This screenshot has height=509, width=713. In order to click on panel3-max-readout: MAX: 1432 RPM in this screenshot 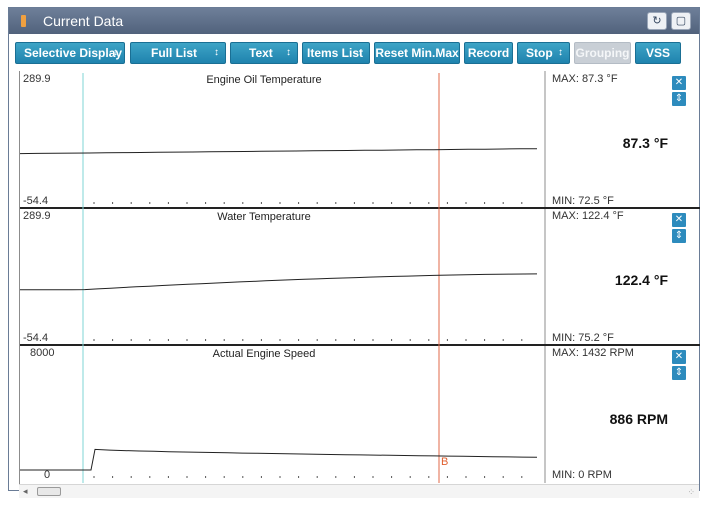, I will do `click(593, 353)`.